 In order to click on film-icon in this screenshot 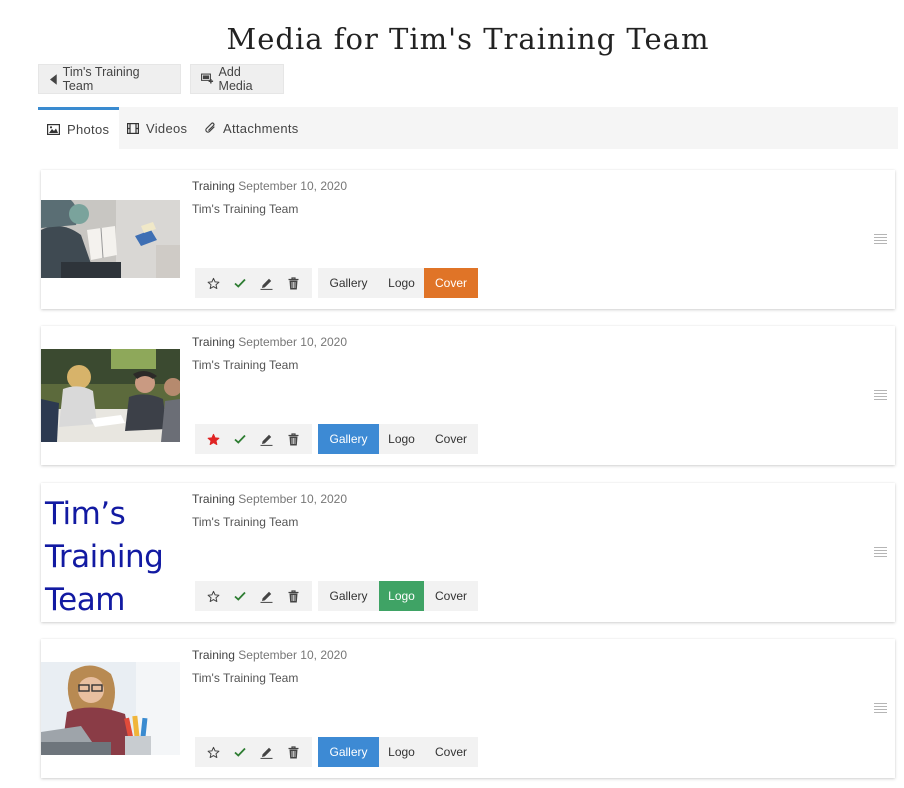, I will do `click(133, 128)`.